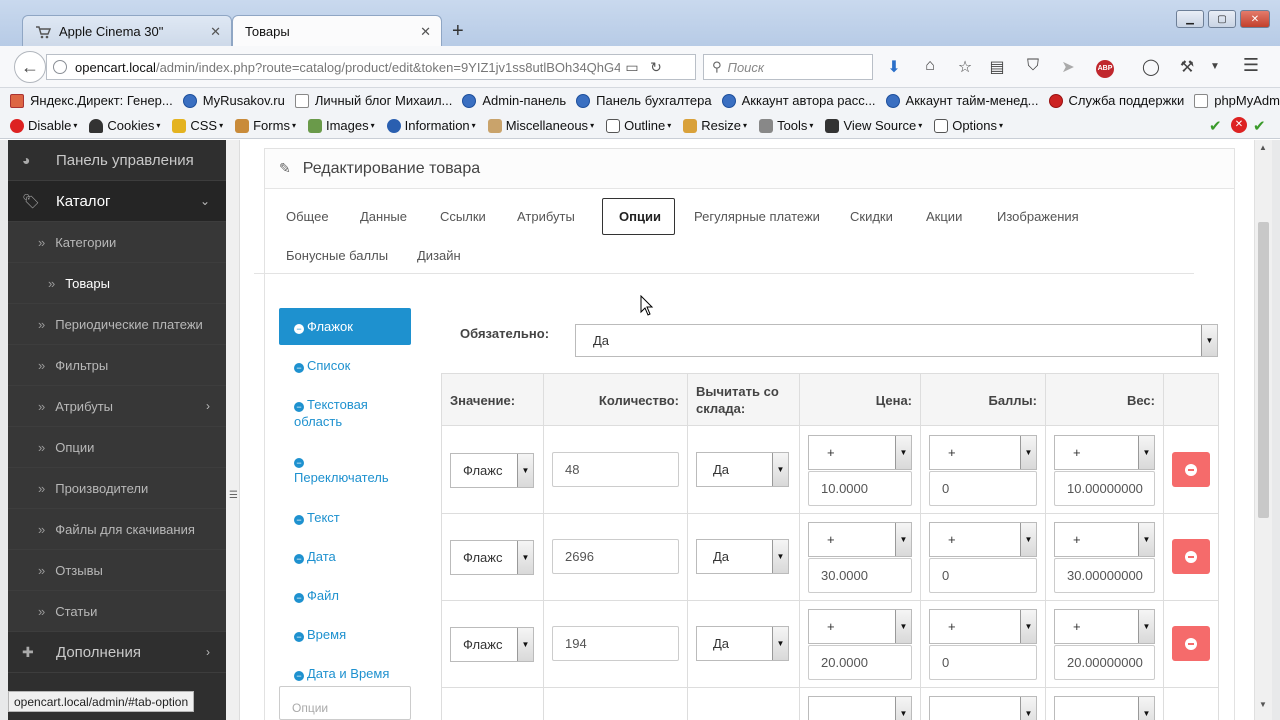  Describe the element at coordinates (1263, 147) in the screenshot. I see `scroll-up-icon: ▲` at that location.